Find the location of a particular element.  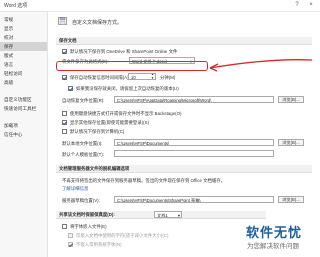

default-computer-label: 默认情况下保存到计算机(C) is located at coordinates (97, 131).